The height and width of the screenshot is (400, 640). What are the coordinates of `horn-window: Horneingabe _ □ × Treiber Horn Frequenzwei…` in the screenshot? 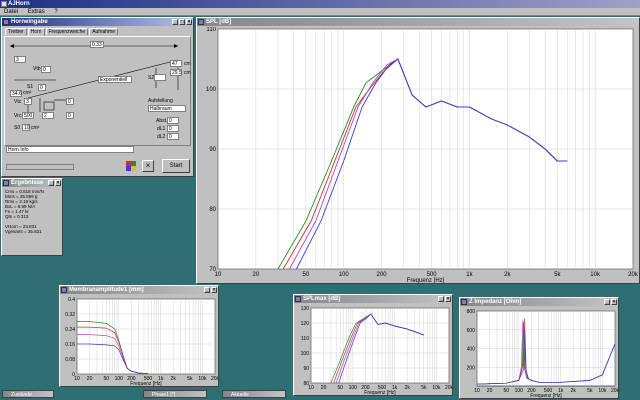 It's located at (97, 97).